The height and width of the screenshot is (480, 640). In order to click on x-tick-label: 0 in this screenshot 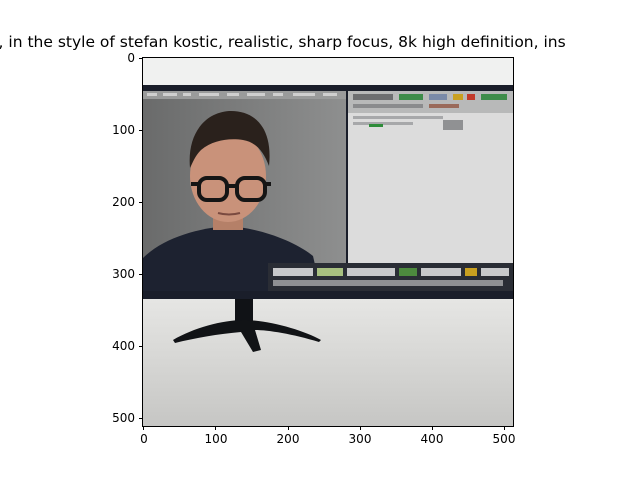, I will do `click(144, 439)`.